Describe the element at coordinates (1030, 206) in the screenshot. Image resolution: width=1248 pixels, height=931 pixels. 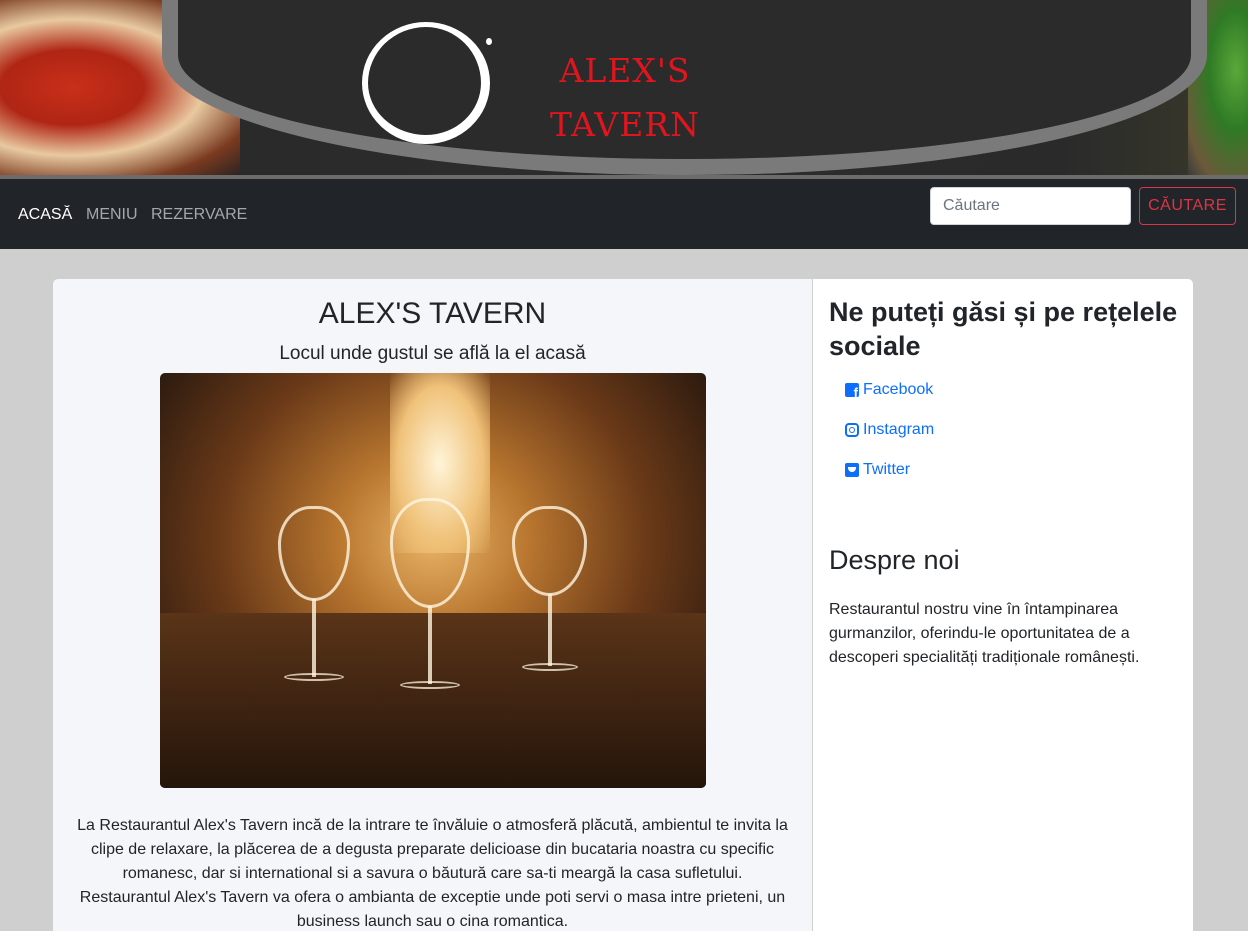
I see `search-input` at that location.